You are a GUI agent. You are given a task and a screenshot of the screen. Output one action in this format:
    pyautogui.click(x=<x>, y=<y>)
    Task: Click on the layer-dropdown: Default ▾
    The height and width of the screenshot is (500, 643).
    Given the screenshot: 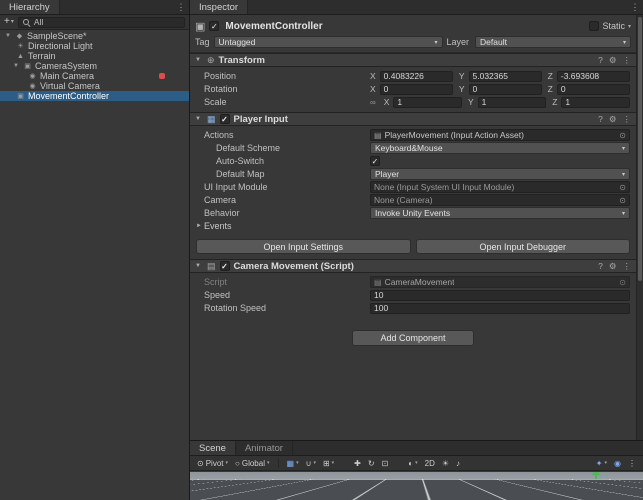 What is the action you would take?
    pyautogui.click(x=553, y=42)
    